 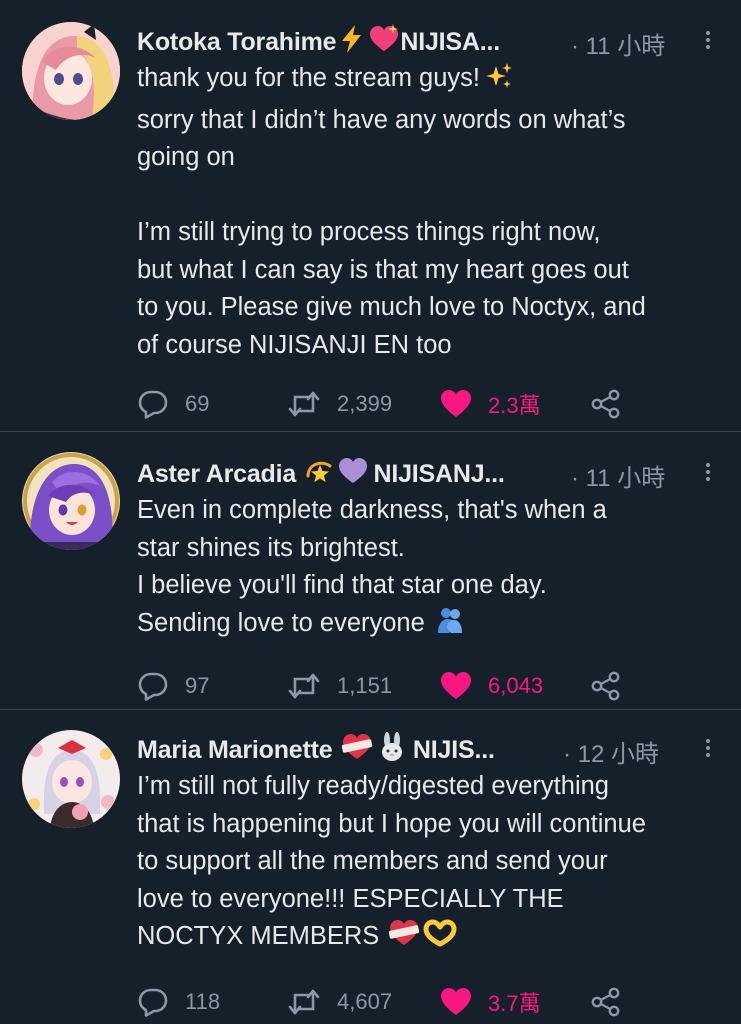 What do you see at coordinates (450, 626) in the screenshot?
I see `people-hugging-emoji` at bounding box center [450, 626].